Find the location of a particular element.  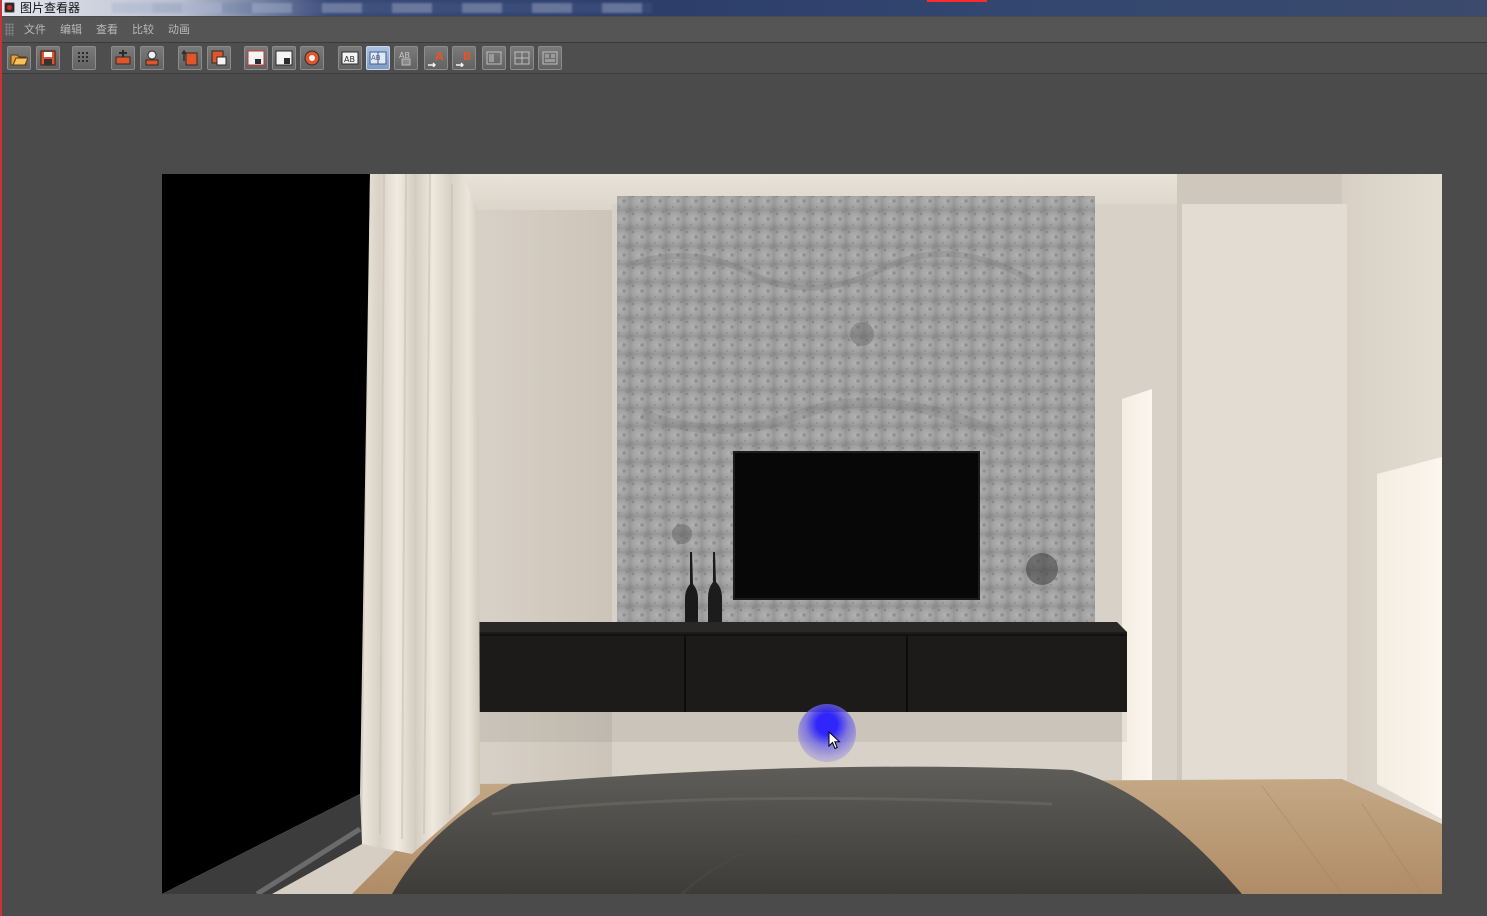

history-down-icon is located at coordinates (219, 58).